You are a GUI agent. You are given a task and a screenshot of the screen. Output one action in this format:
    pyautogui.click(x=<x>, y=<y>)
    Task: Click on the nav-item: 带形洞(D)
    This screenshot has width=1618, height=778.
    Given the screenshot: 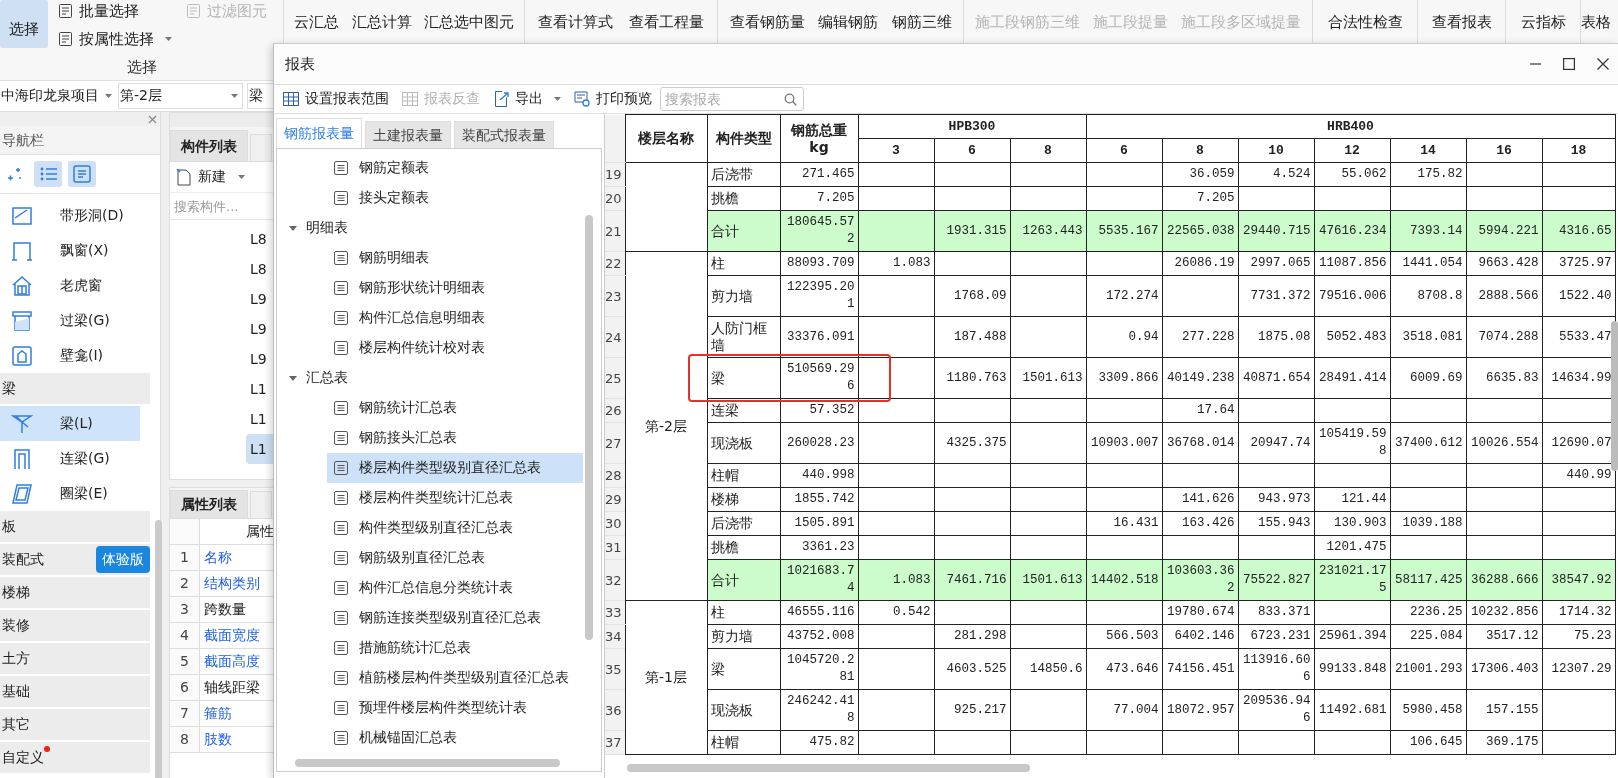 What is the action you would take?
    pyautogui.click(x=70, y=215)
    